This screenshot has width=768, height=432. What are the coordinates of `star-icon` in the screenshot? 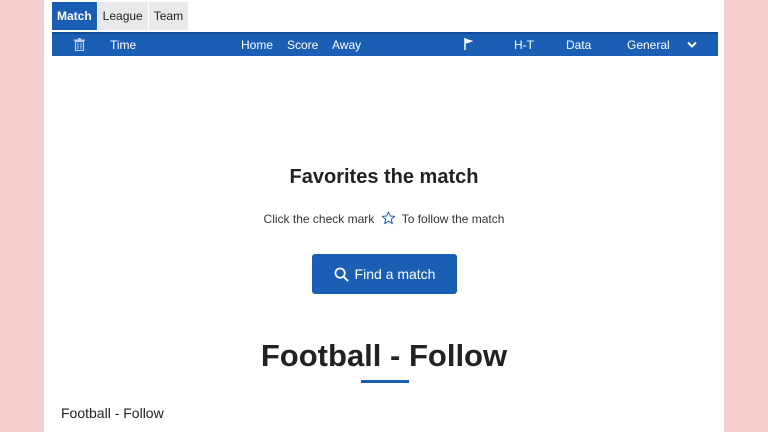 It's located at (388, 218).